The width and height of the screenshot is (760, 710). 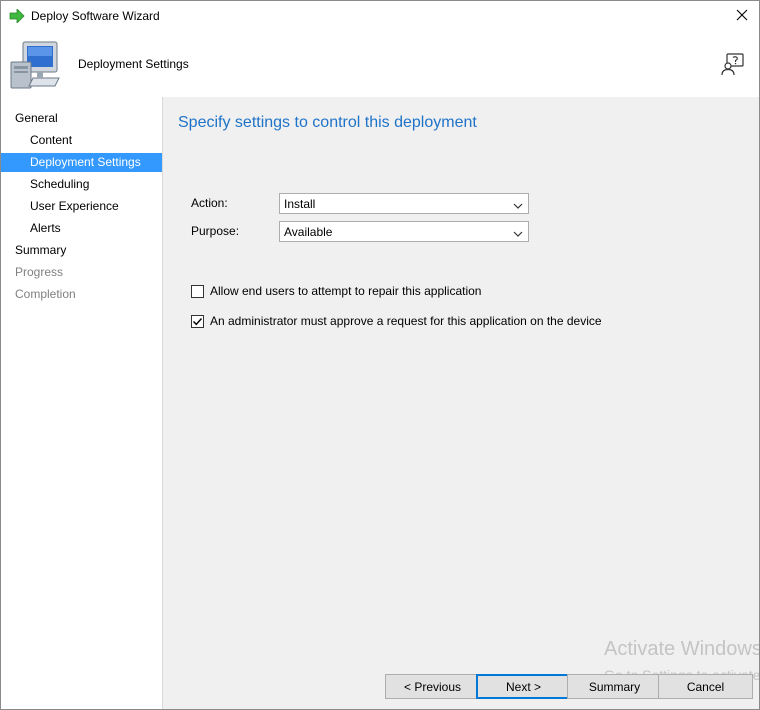 I want to click on sidebar-item-scheduling: Scheduling, so click(x=81, y=184).